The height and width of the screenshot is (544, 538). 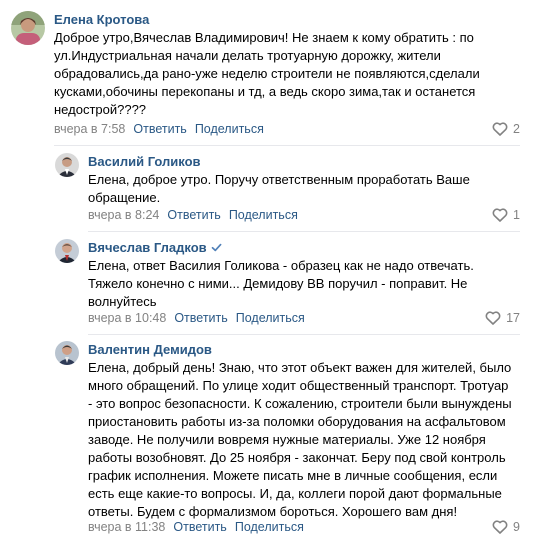 What do you see at coordinates (216, 248) in the screenshot?
I see `verified-check-icon` at bounding box center [216, 248].